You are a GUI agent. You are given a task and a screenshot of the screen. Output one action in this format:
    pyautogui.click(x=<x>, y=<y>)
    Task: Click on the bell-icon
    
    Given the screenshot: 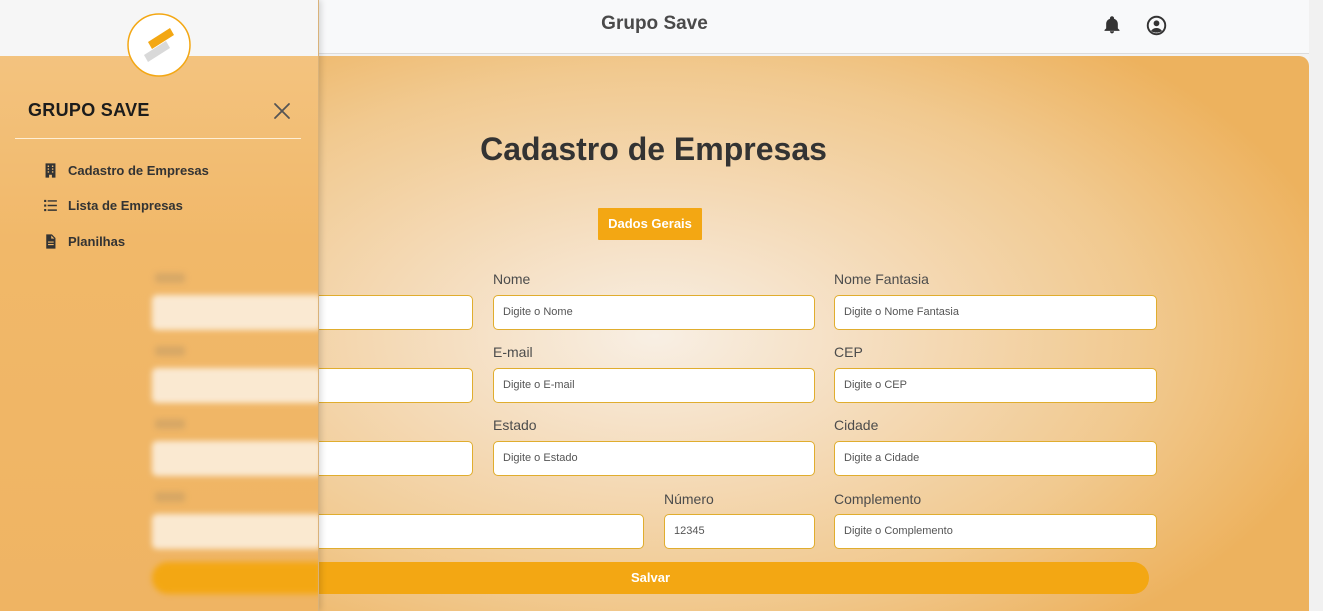 What is the action you would take?
    pyautogui.click(x=1112, y=25)
    